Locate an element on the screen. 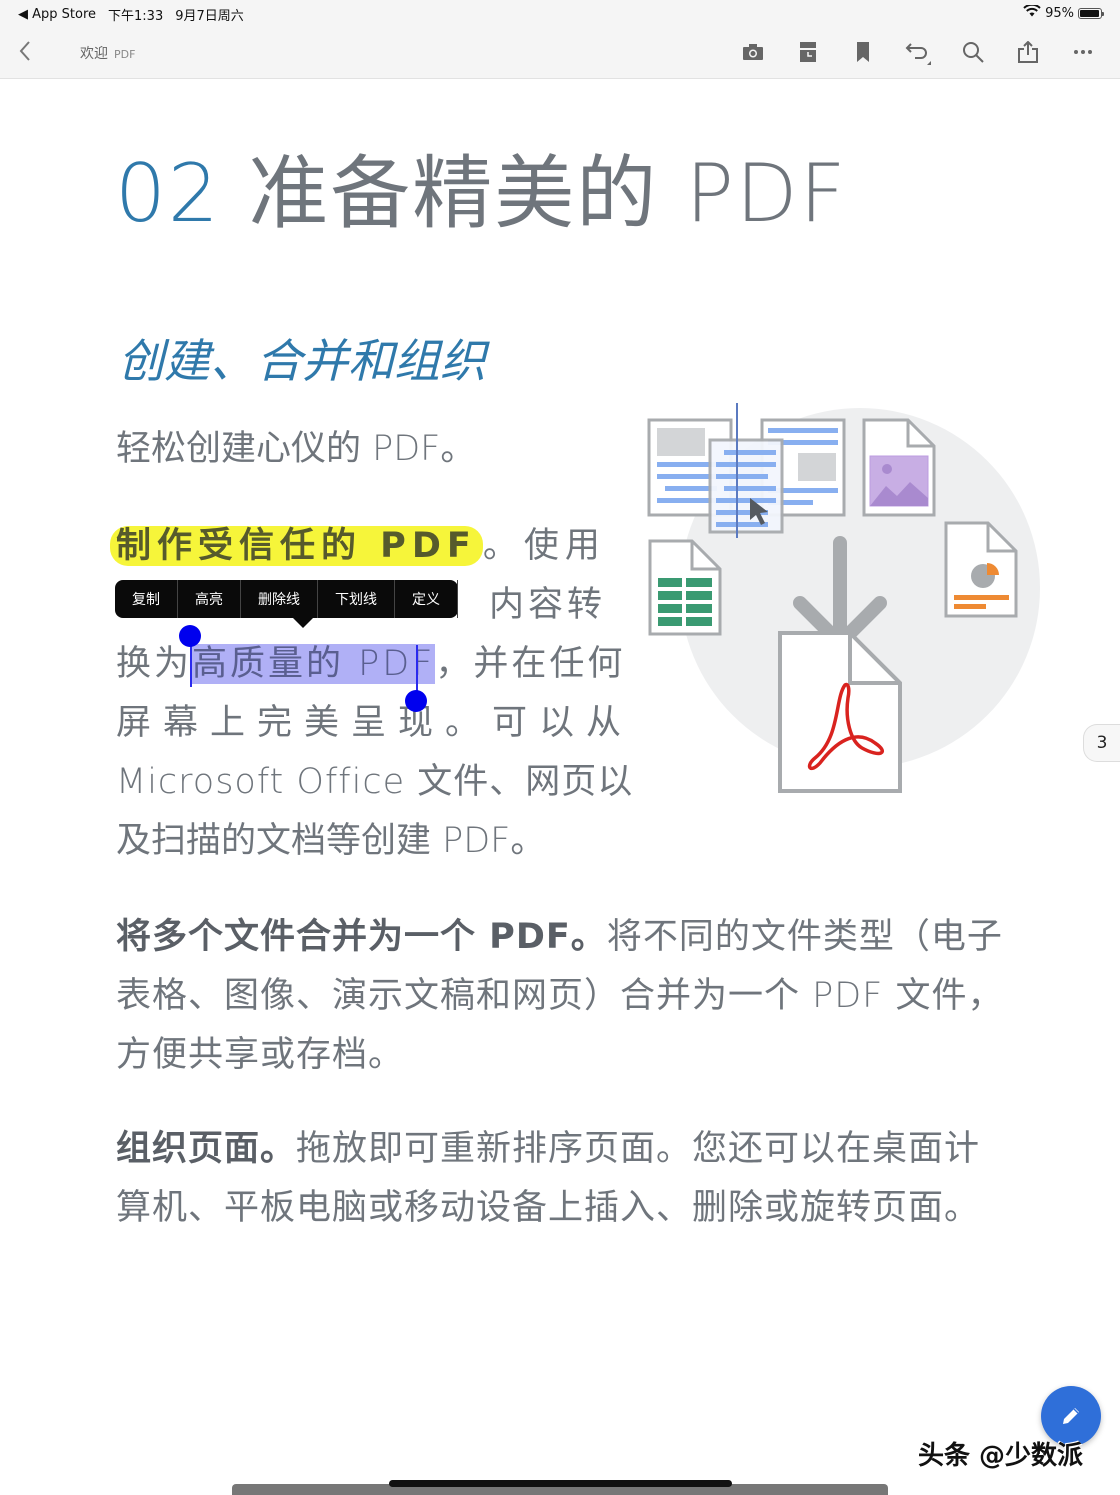 This screenshot has width=1120, height=1495. create-pdf-illustration is located at coordinates (843, 598).